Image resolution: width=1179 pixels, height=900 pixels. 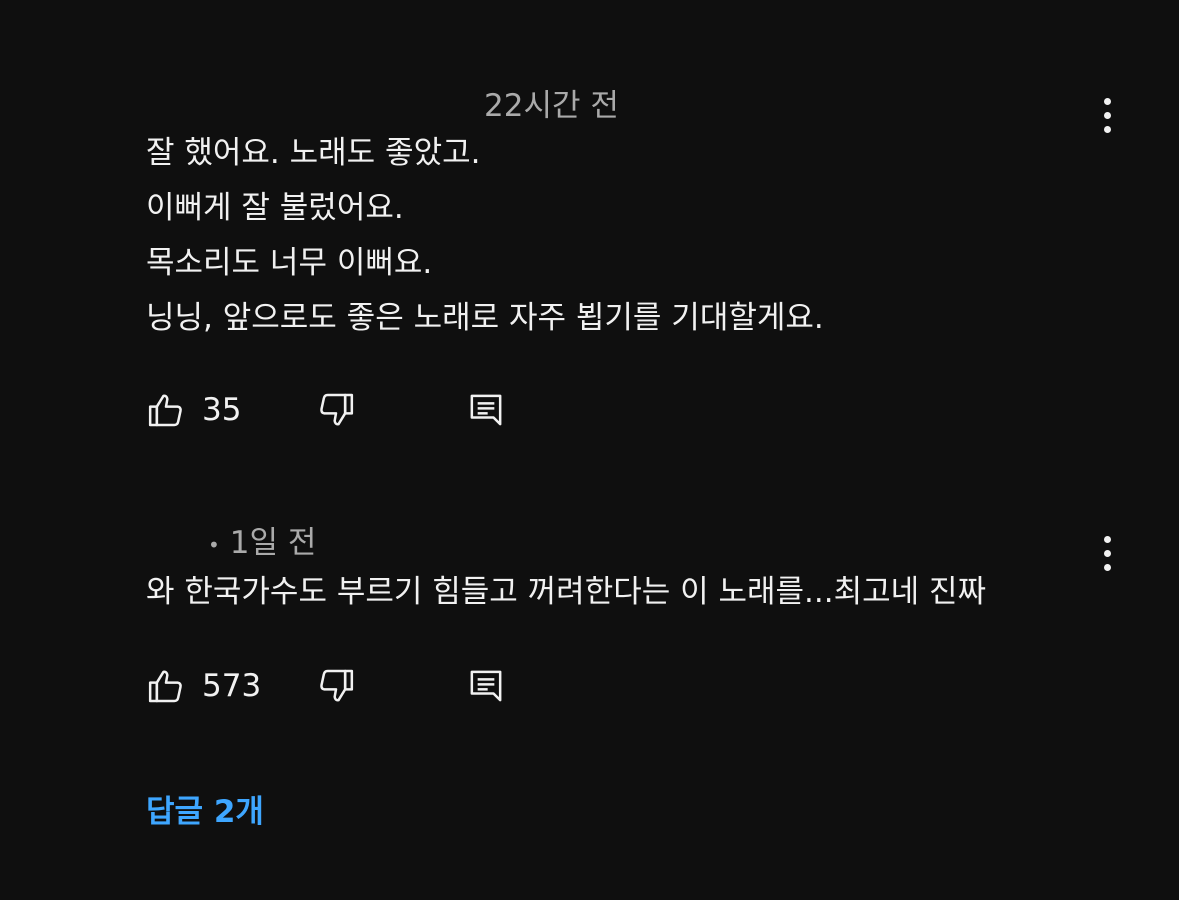 I want to click on comment-actions: 35, so click(x=346, y=410).